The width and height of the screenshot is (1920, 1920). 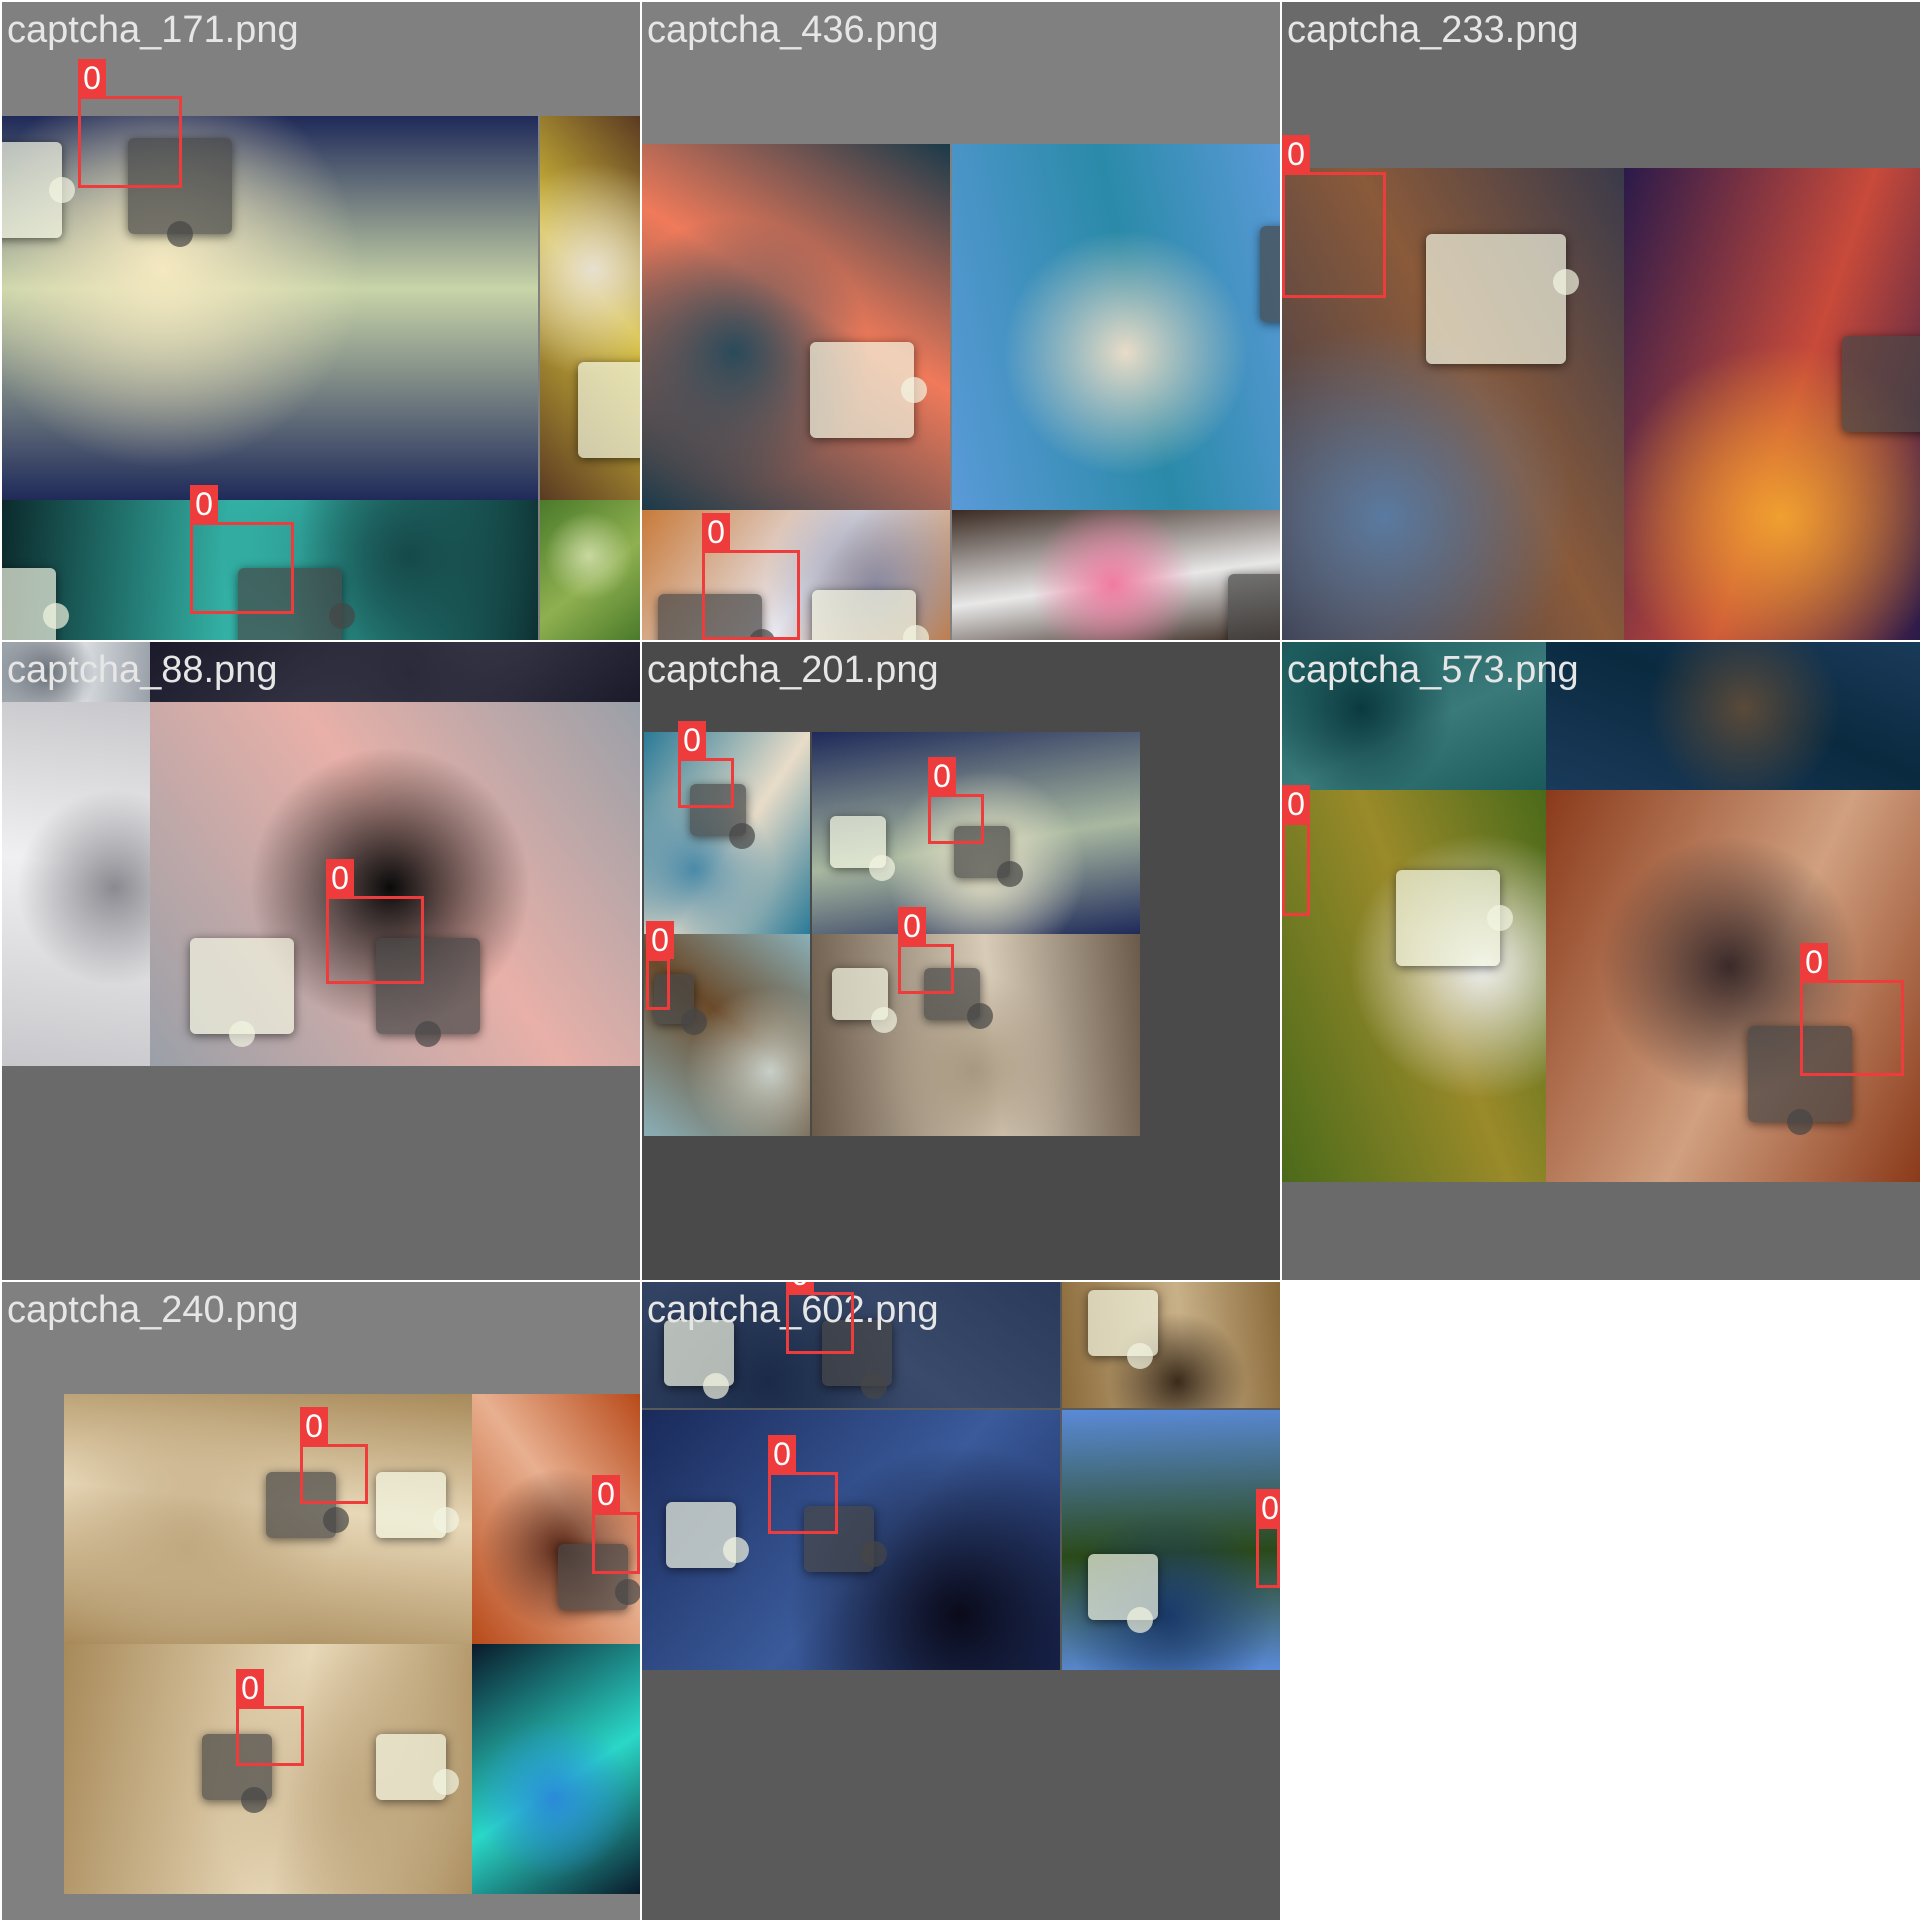 I want to click on photo-stormy-lake, so click(x=1733, y=716).